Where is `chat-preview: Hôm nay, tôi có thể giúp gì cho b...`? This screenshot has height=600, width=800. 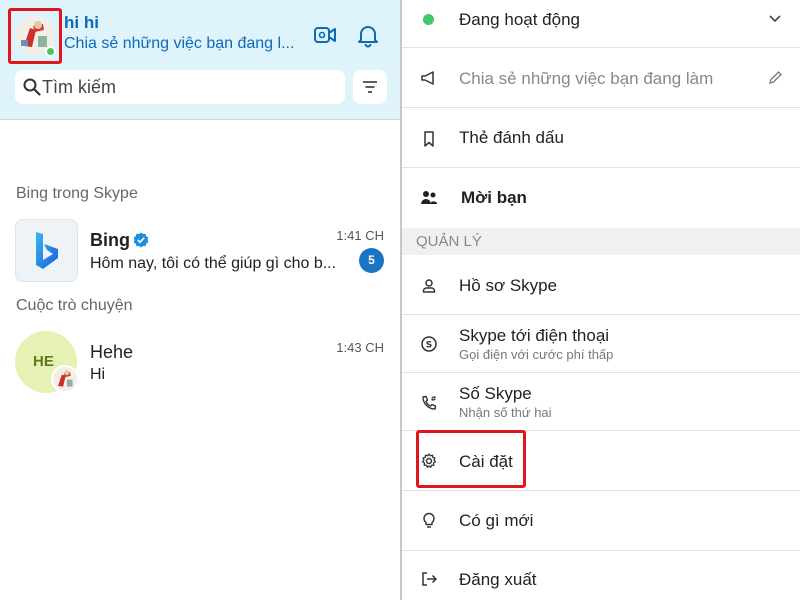 chat-preview: Hôm nay, tôi có thể giúp gì cho b... is located at coordinates (213, 263).